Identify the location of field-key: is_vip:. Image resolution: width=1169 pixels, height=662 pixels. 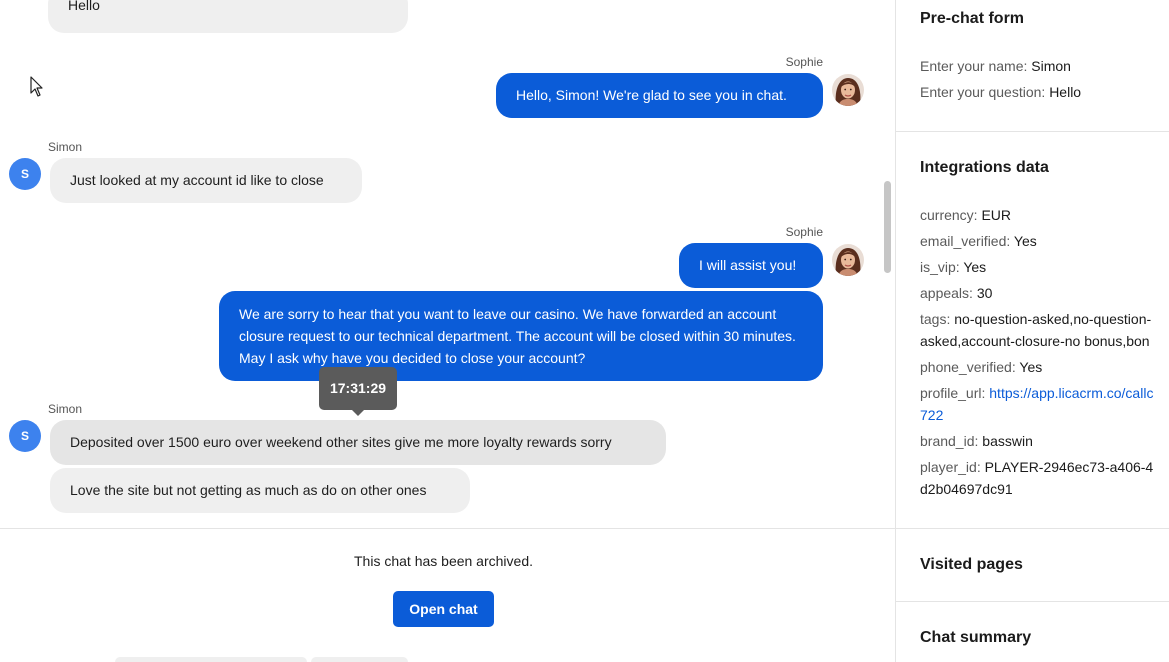
(940, 267).